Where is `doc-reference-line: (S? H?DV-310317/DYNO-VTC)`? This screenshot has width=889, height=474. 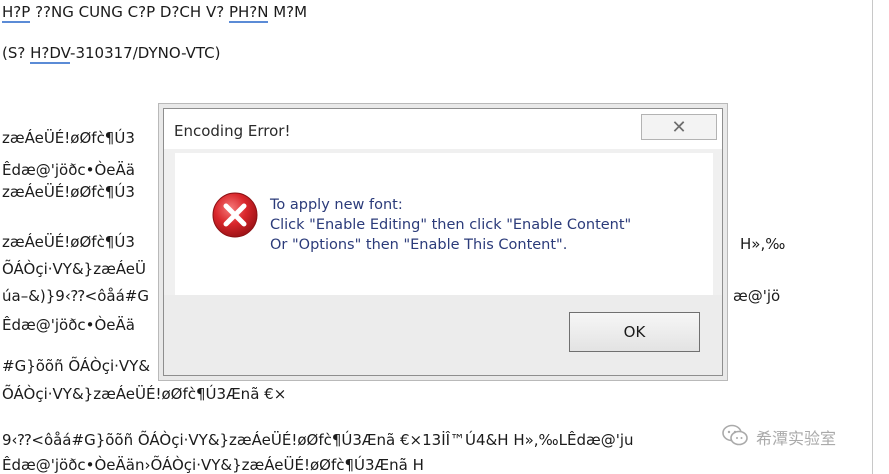
doc-reference-line: (S? H?DV-310317/DYNO-VTC) is located at coordinates (111, 54).